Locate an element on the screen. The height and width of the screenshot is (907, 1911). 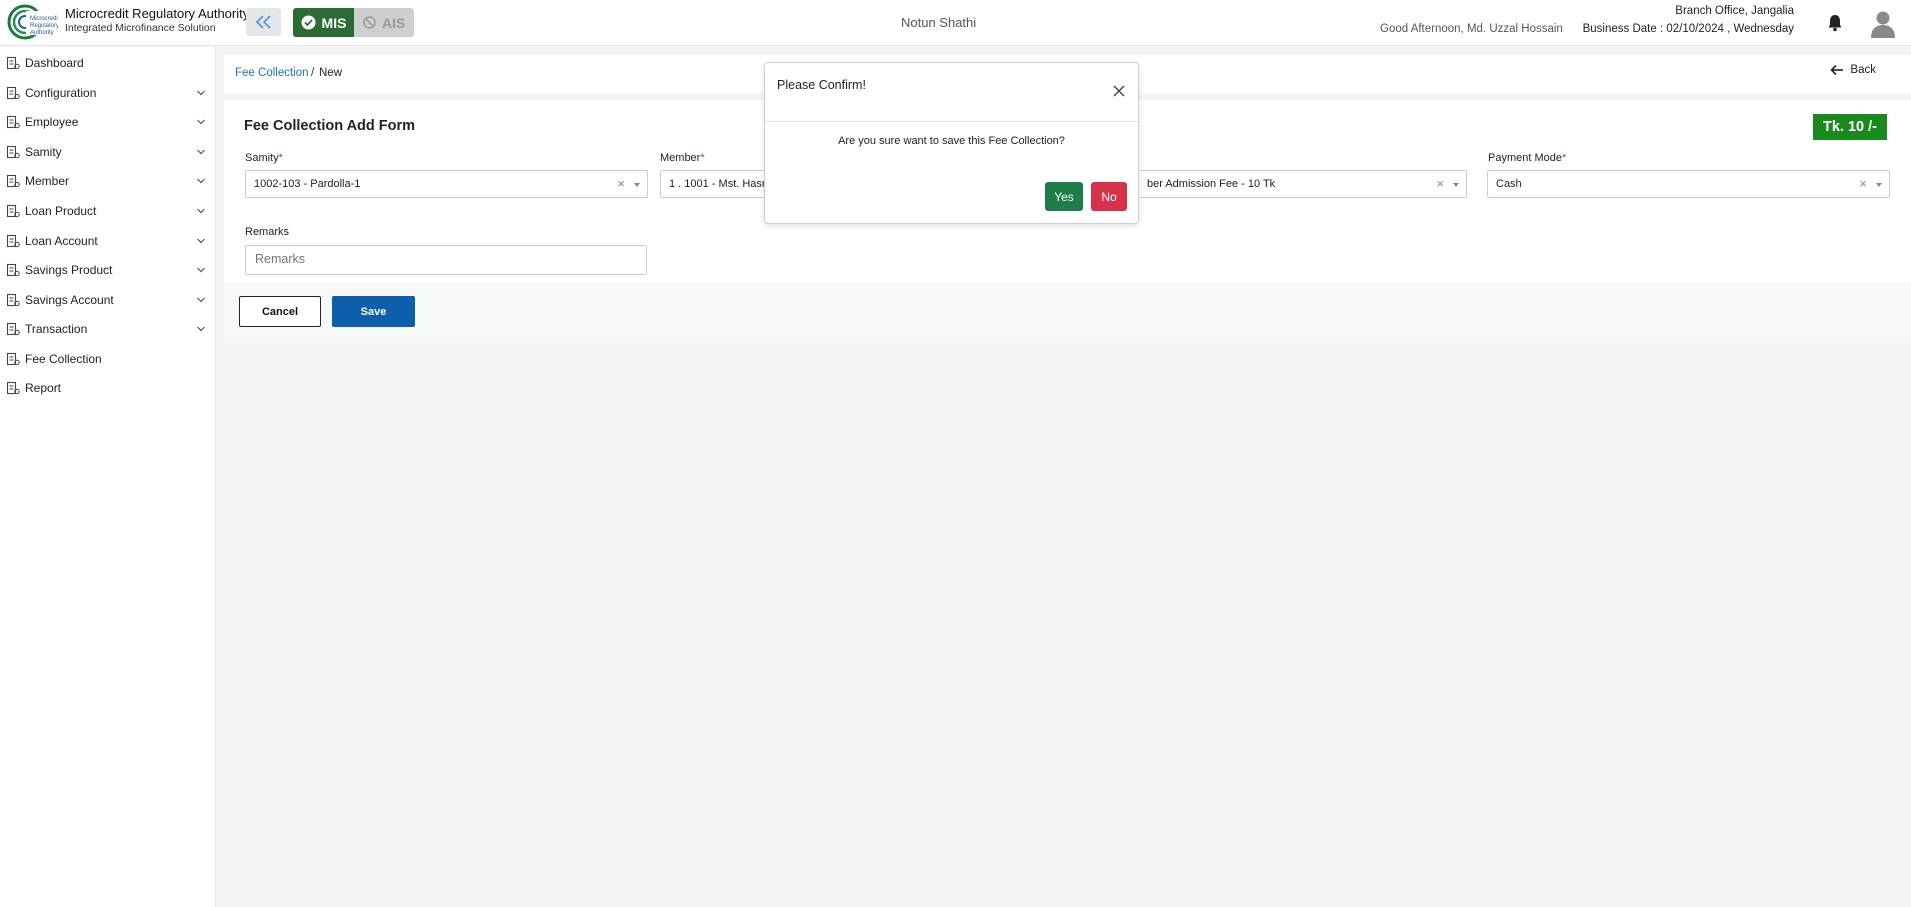
user-greeting: Good Afternoon, Md. Uzzal Hossain is located at coordinates (1471, 29).